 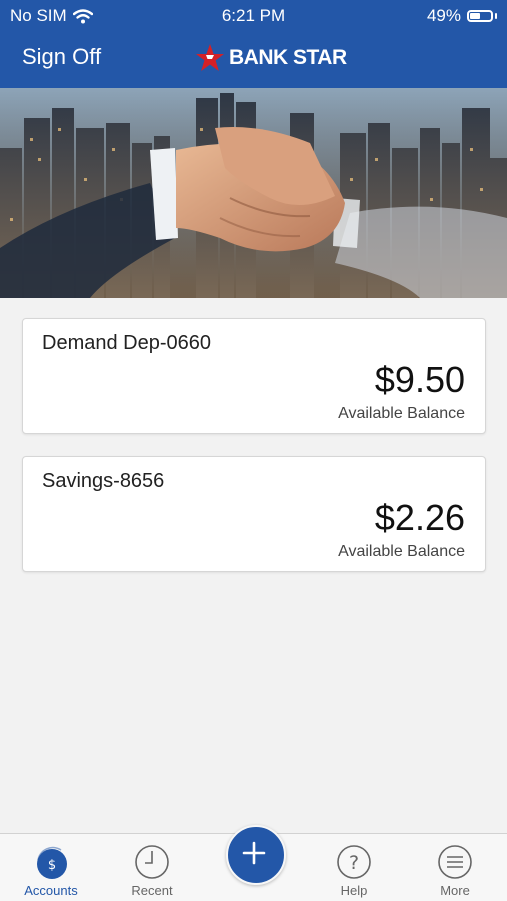 I want to click on add-button, so click(x=256, y=855).